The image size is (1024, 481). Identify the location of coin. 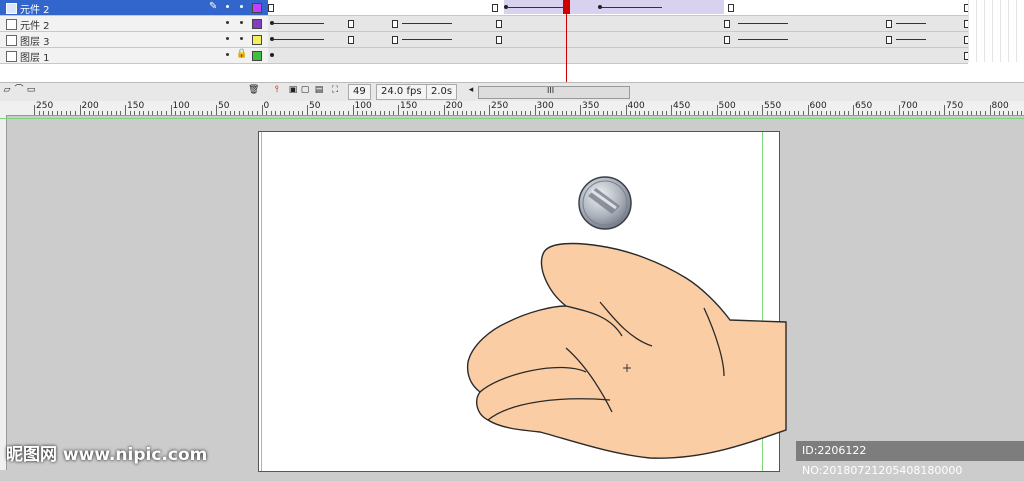
(605, 203).